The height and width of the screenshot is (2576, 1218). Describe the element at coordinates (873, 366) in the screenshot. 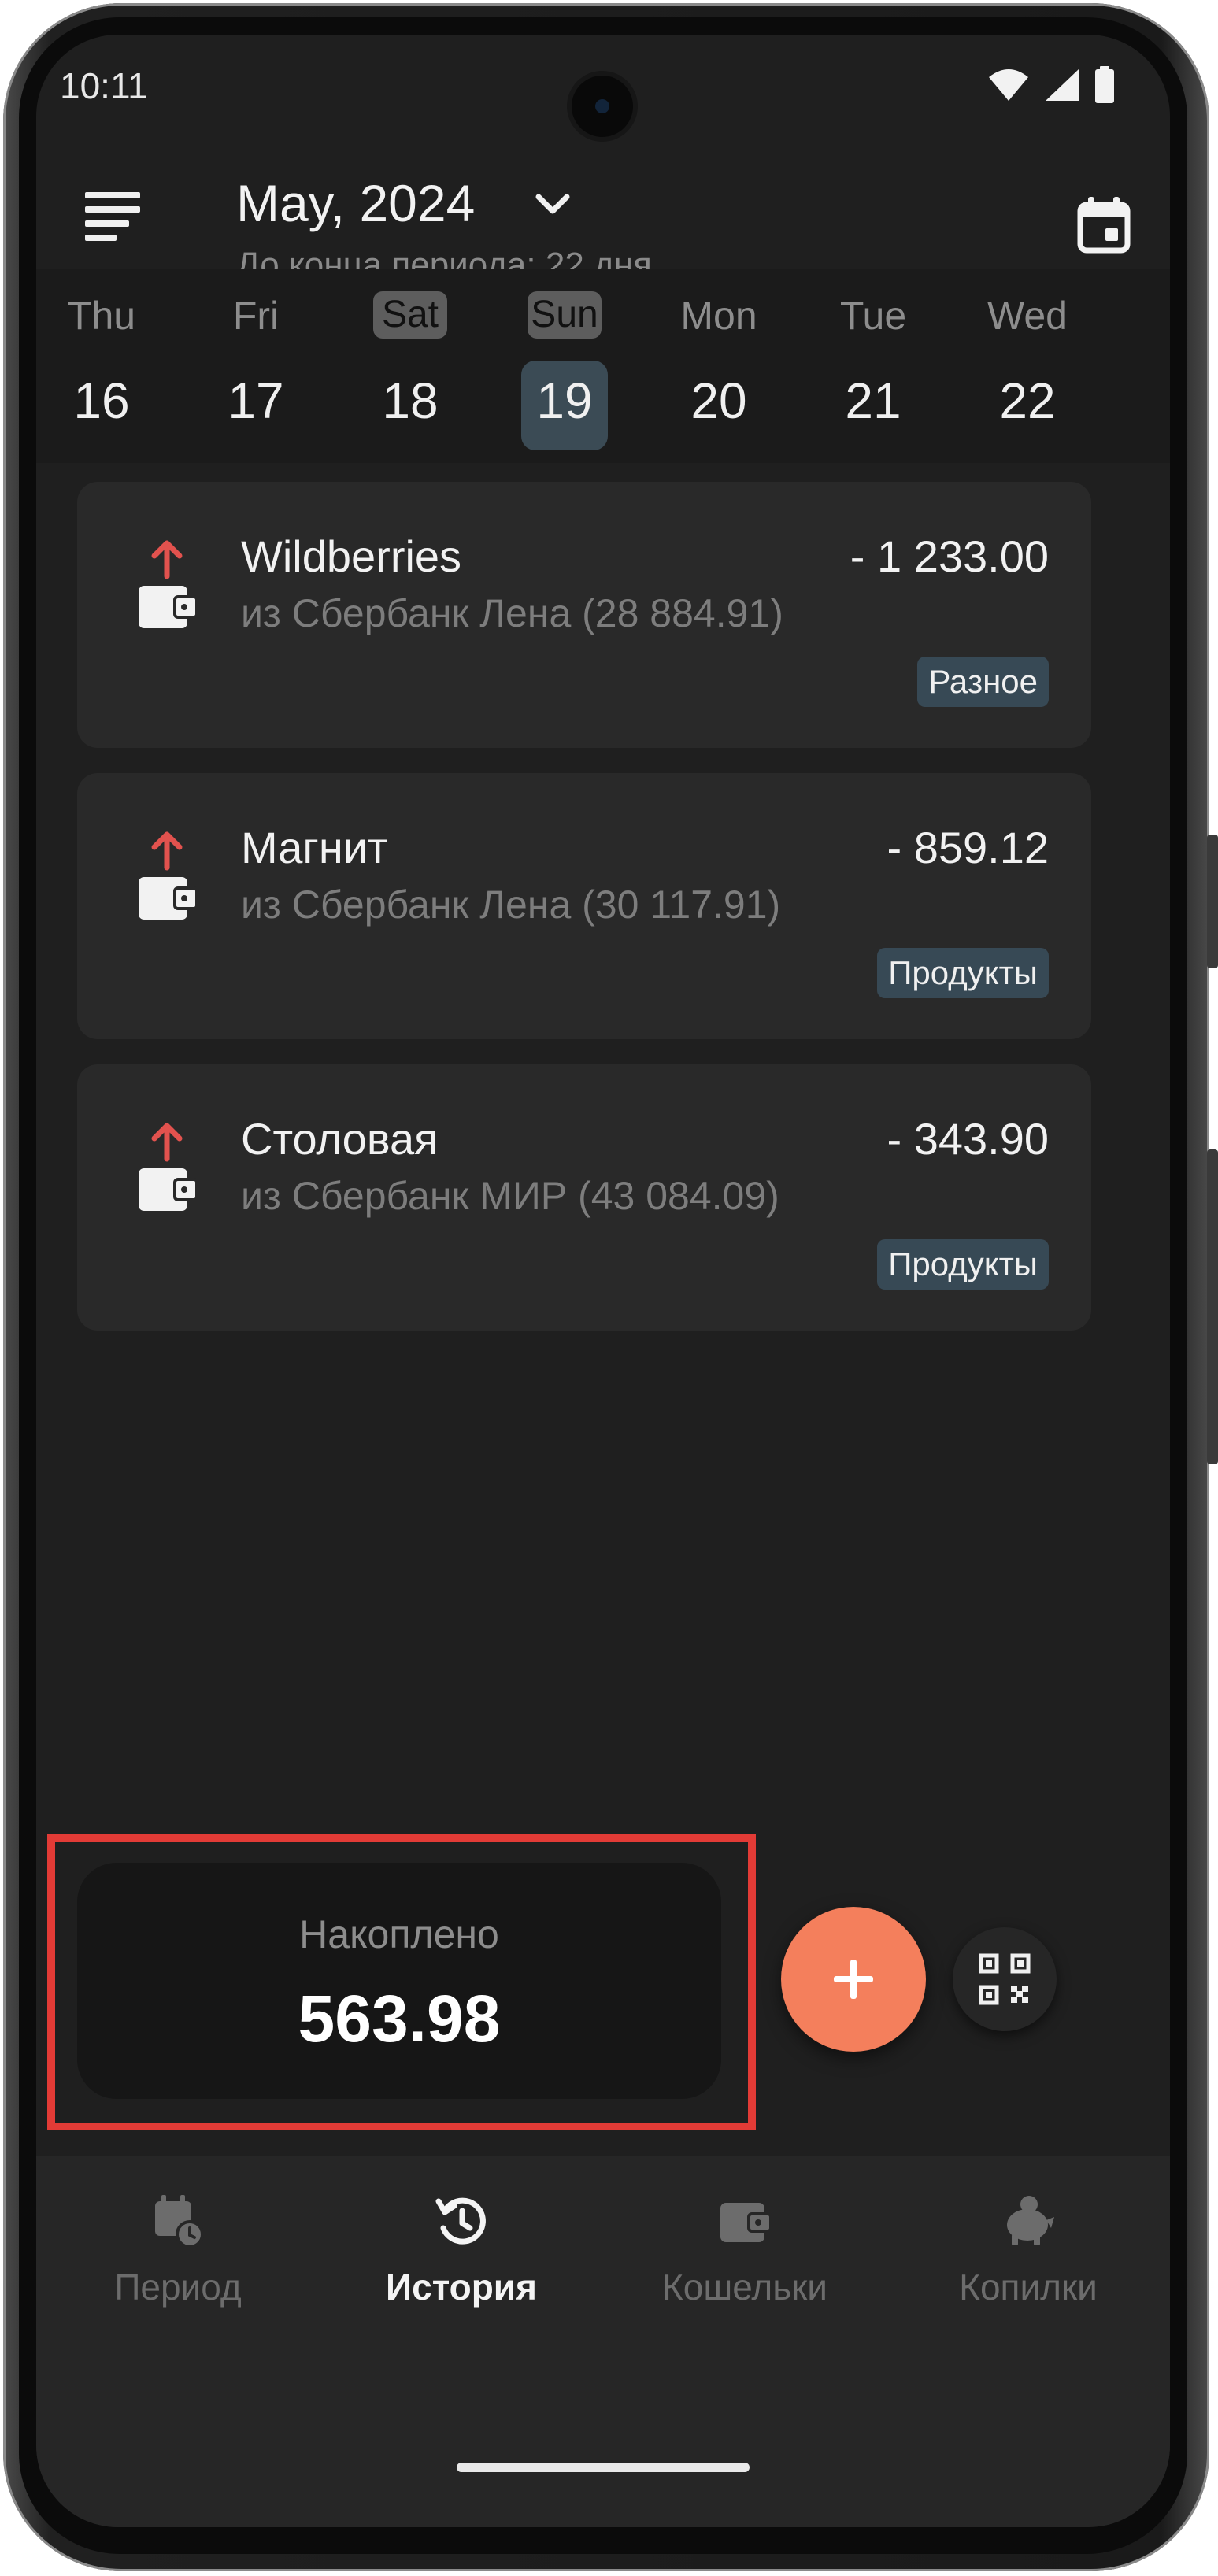

I see `day-tue: Tue 21` at that location.